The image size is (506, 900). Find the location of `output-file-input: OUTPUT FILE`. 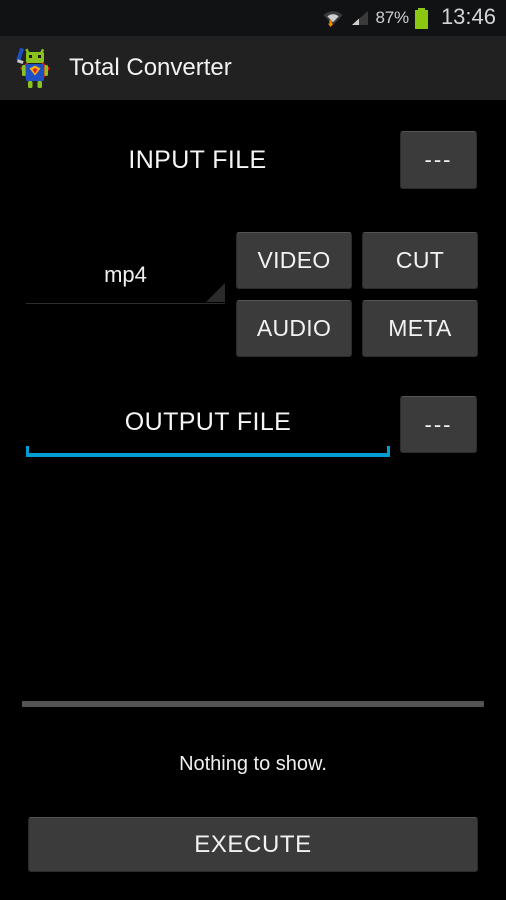

output-file-input: OUTPUT FILE is located at coordinates (208, 424).